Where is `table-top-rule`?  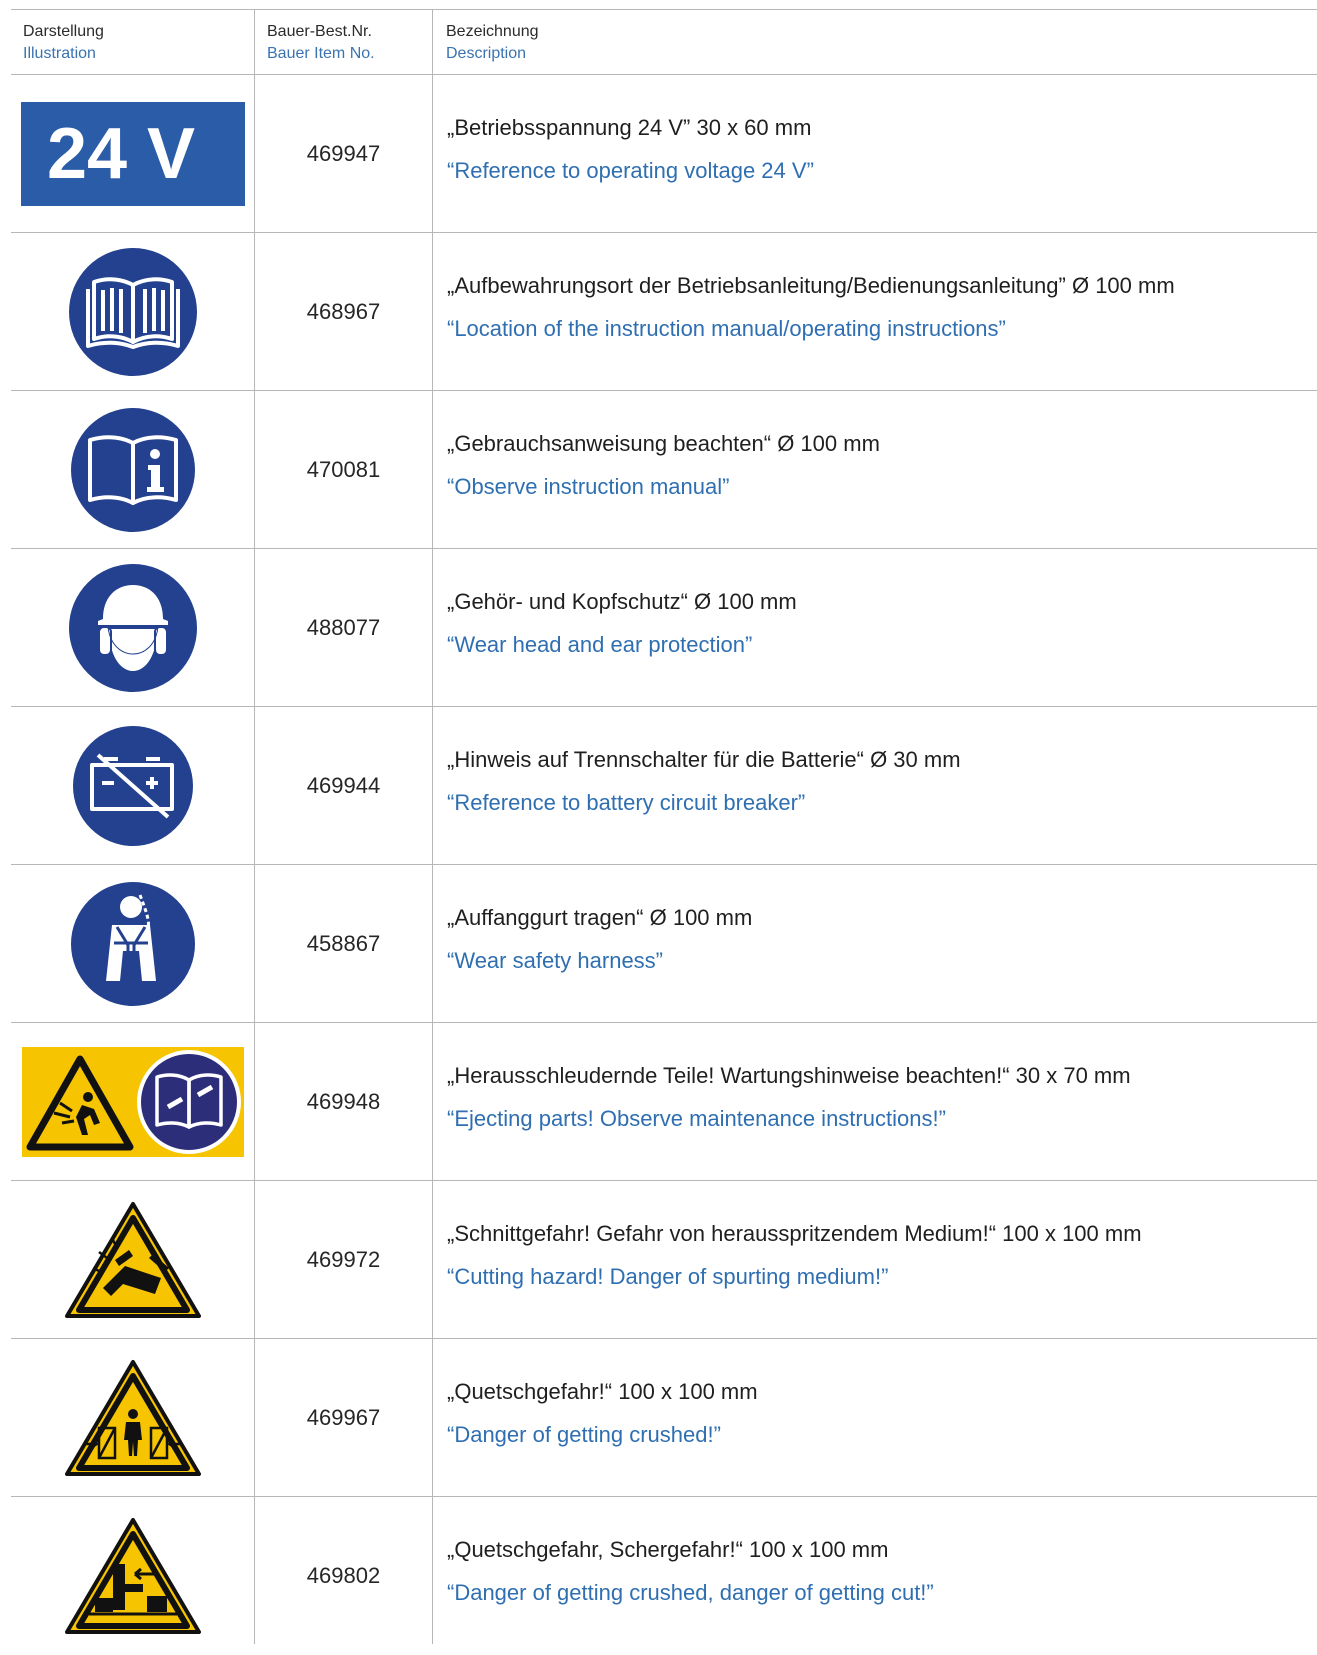 table-top-rule is located at coordinates (664, 9).